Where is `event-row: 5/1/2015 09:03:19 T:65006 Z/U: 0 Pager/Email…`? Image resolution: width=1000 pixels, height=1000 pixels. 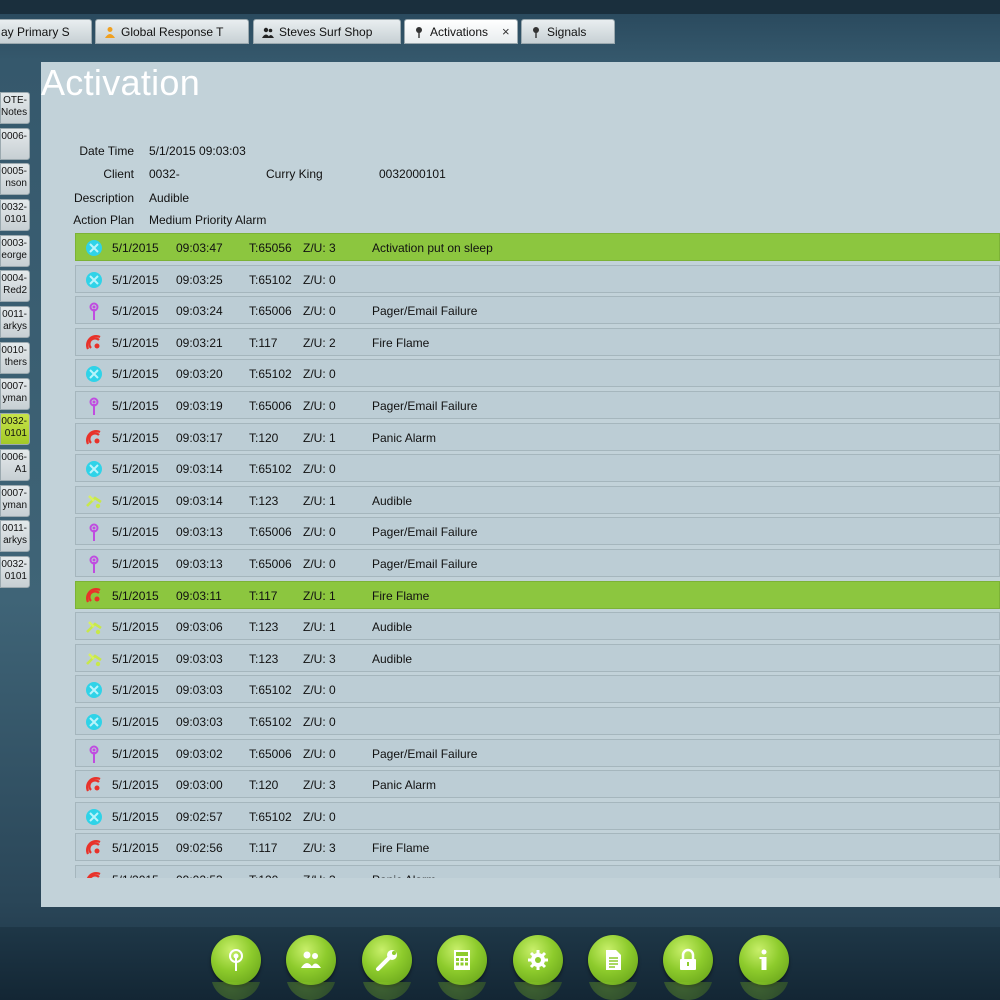 event-row: 5/1/2015 09:03:19 T:65006 Z/U: 0 Pager/Email… is located at coordinates (537, 405).